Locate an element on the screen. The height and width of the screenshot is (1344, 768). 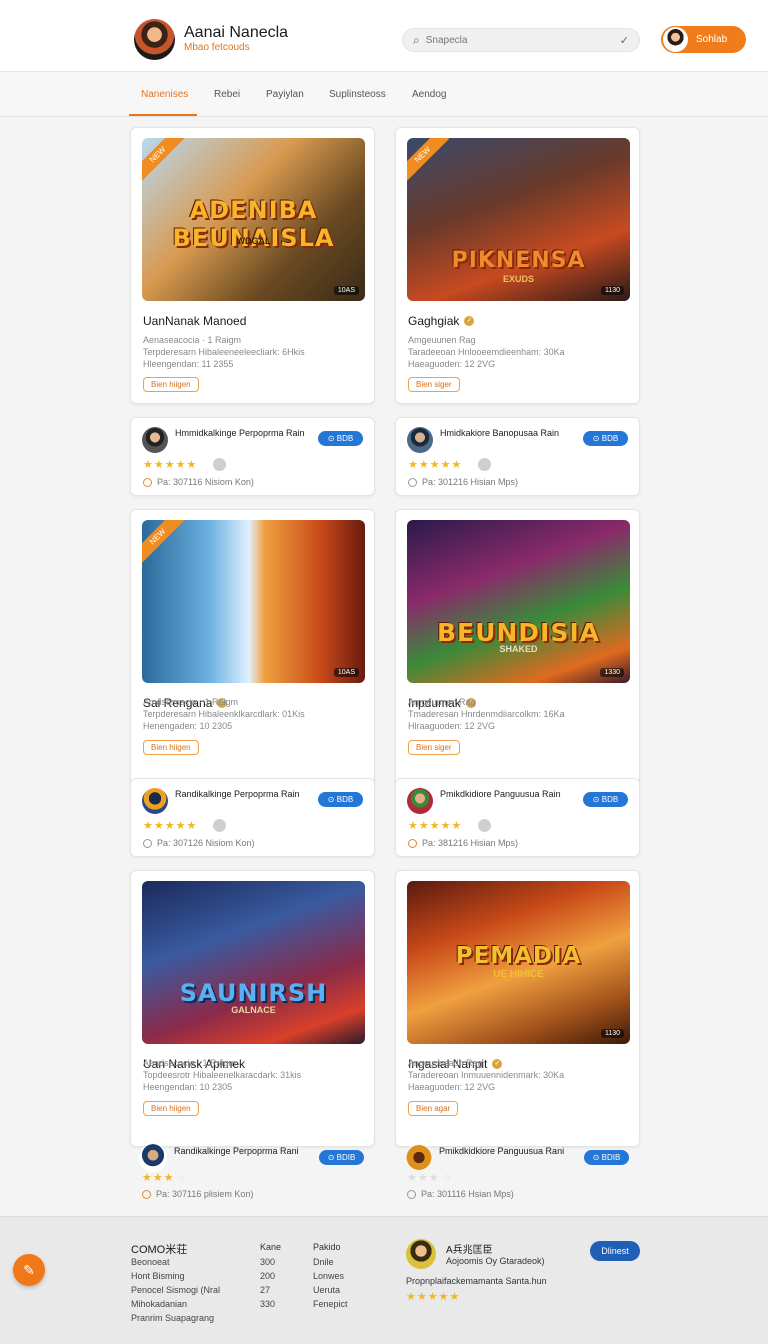
footer-link: Fenepict is located at coordinates (330, 1304).